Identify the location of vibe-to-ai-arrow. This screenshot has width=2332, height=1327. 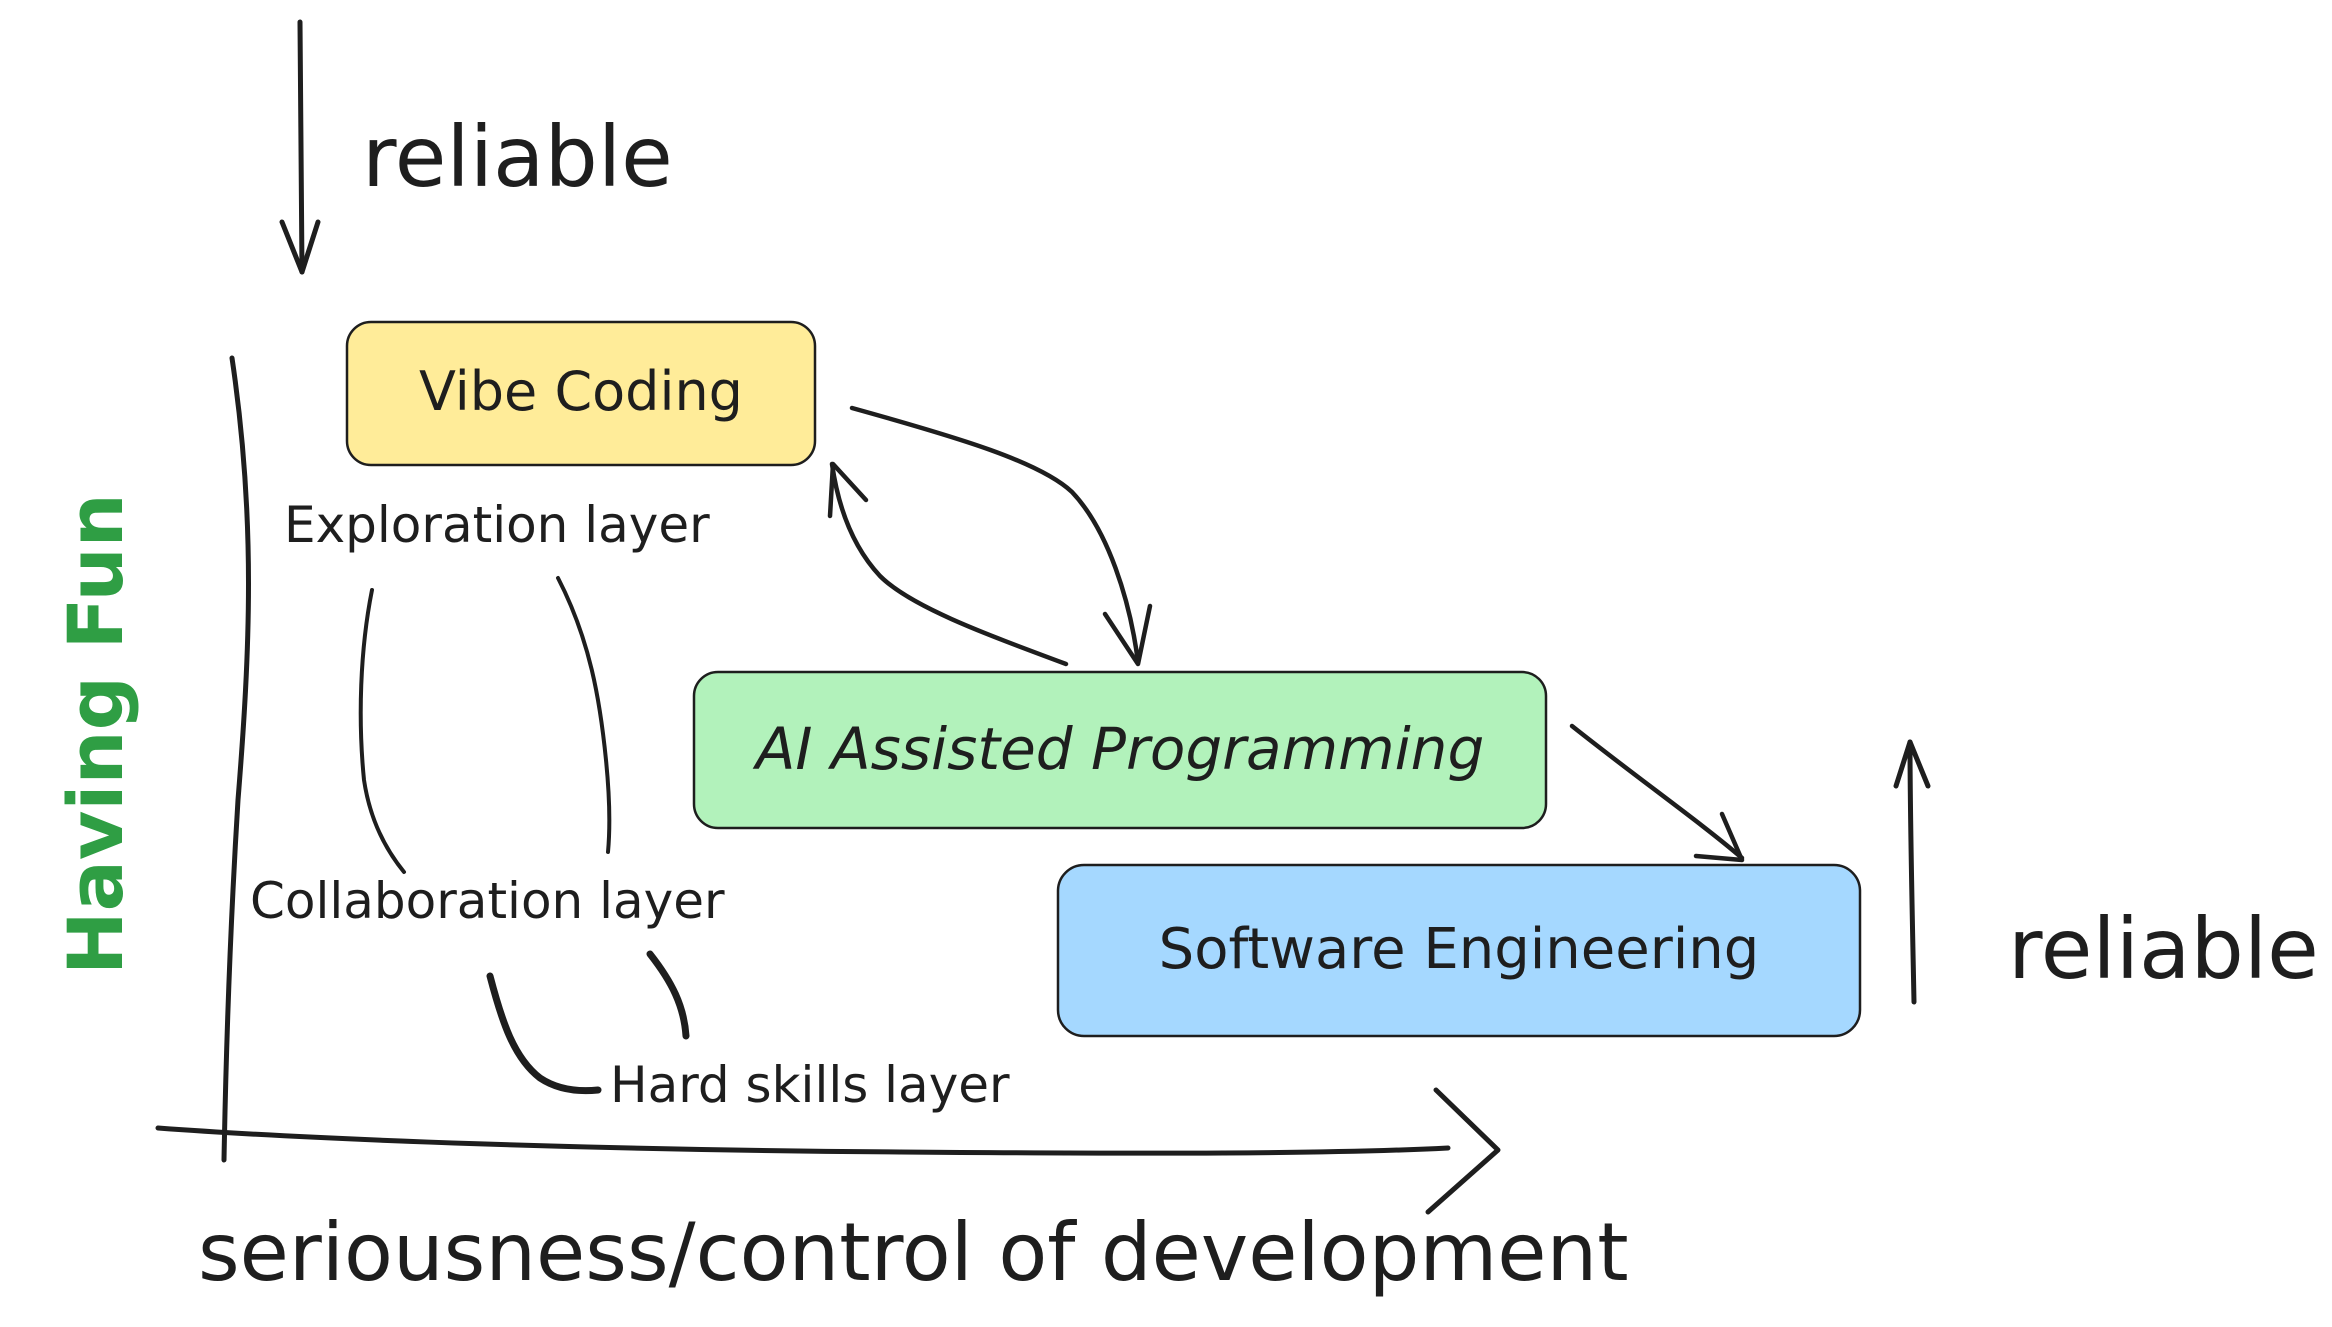
(1001, 536).